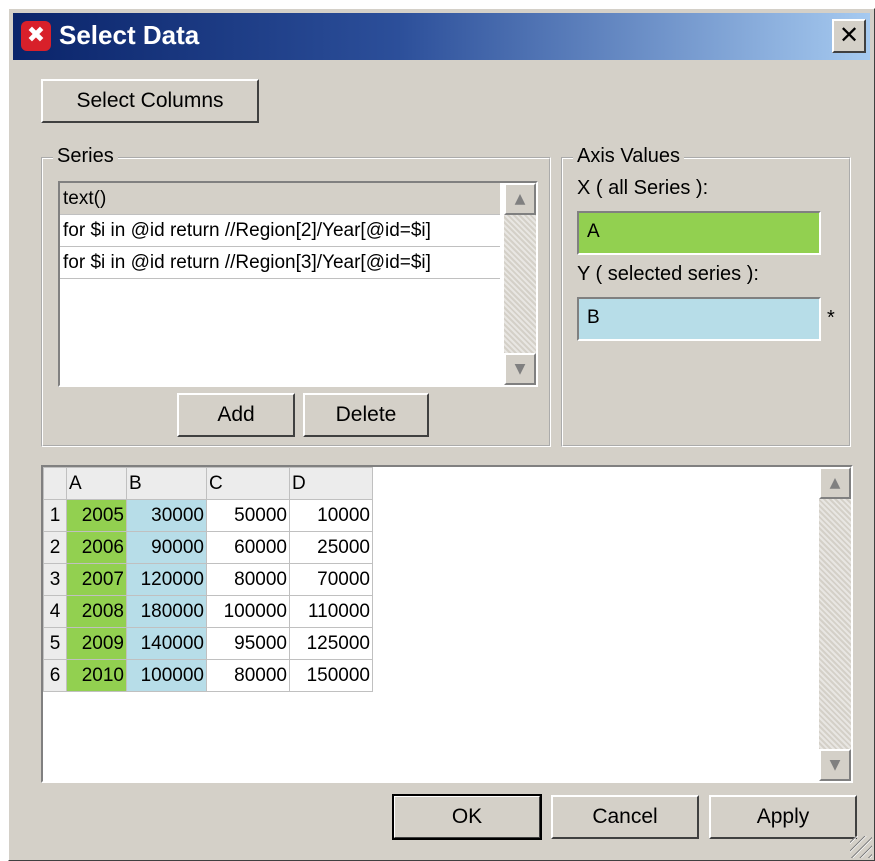 This screenshot has height=861, width=875. What do you see at coordinates (55, 547) in the screenshot?
I see `row-number: 2` at bounding box center [55, 547].